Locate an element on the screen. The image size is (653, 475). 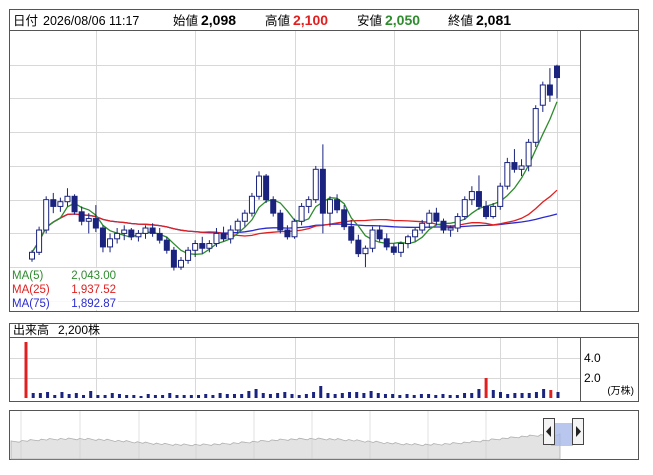
open-value: 2,098 is located at coordinates (218, 20).